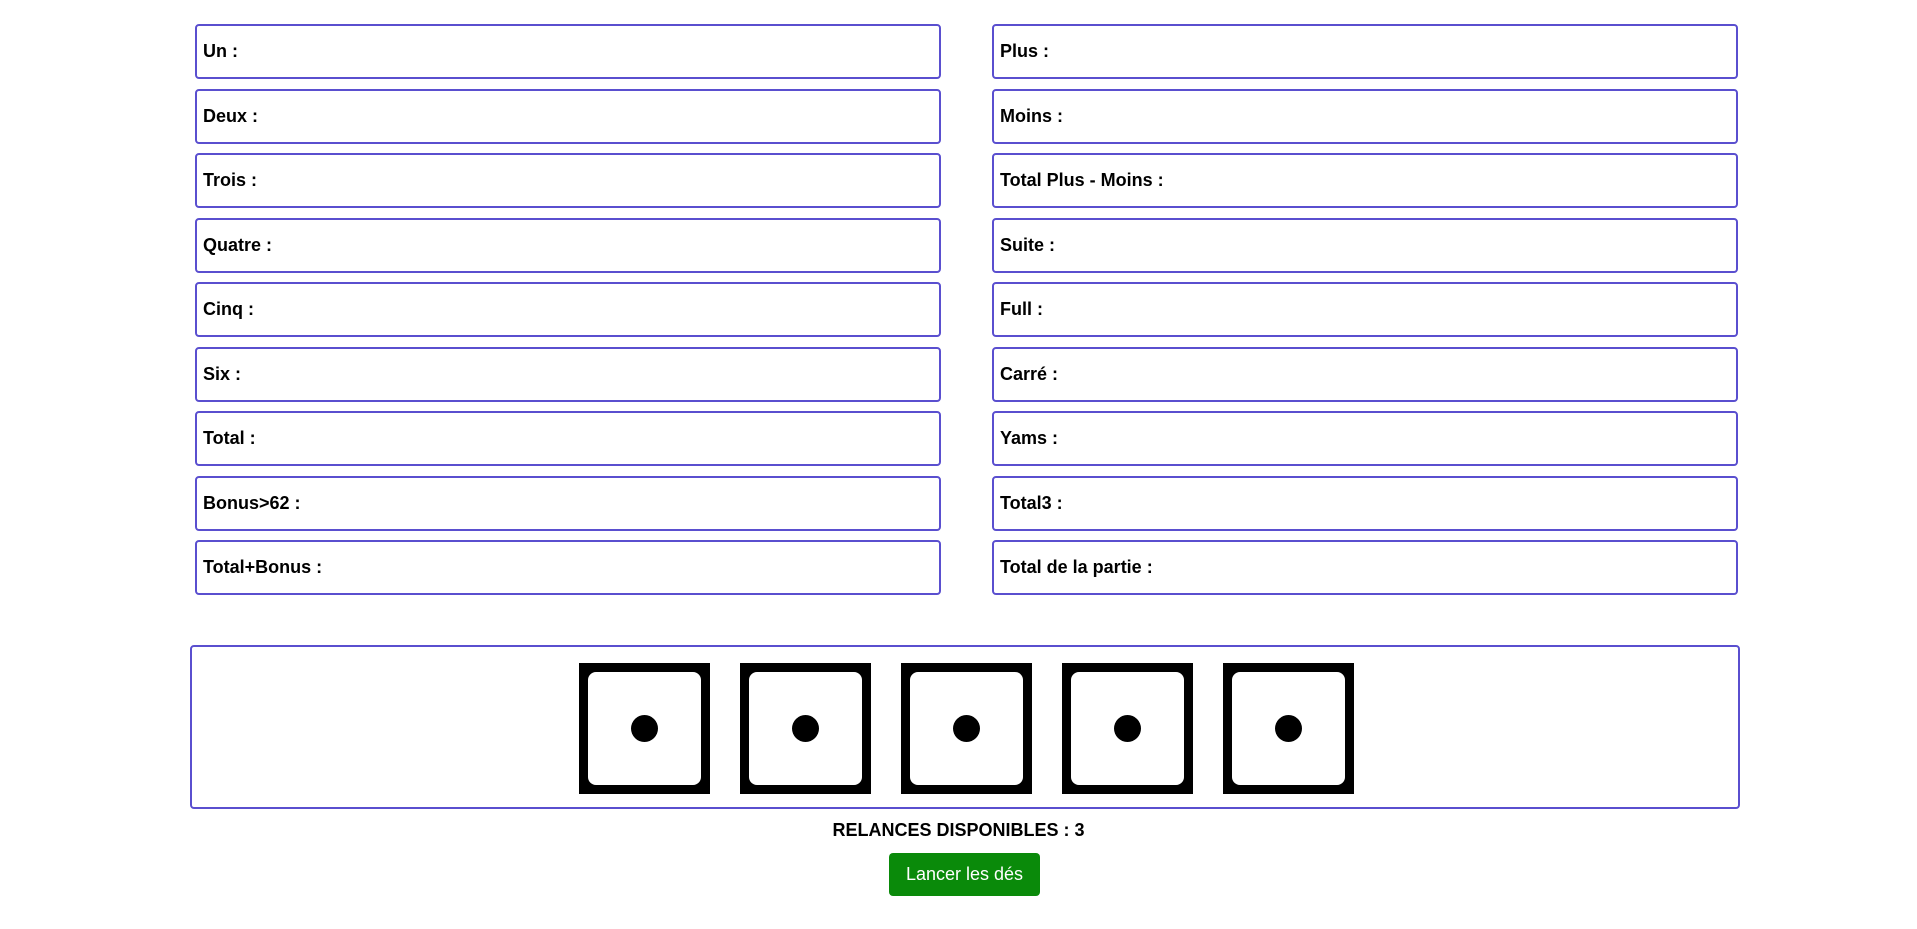  What do you see at coordinates (1076, 567) in the screenshot?
I see `score-label: Total de la partie :` at bounding box center [1076, 567].